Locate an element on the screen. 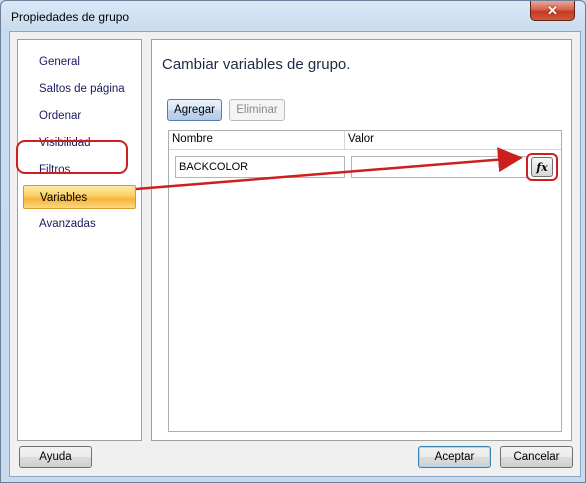 This screenshot has width=586, height=483. variable-name-field: BACKCOLOR is located at coordinates (260, 167).